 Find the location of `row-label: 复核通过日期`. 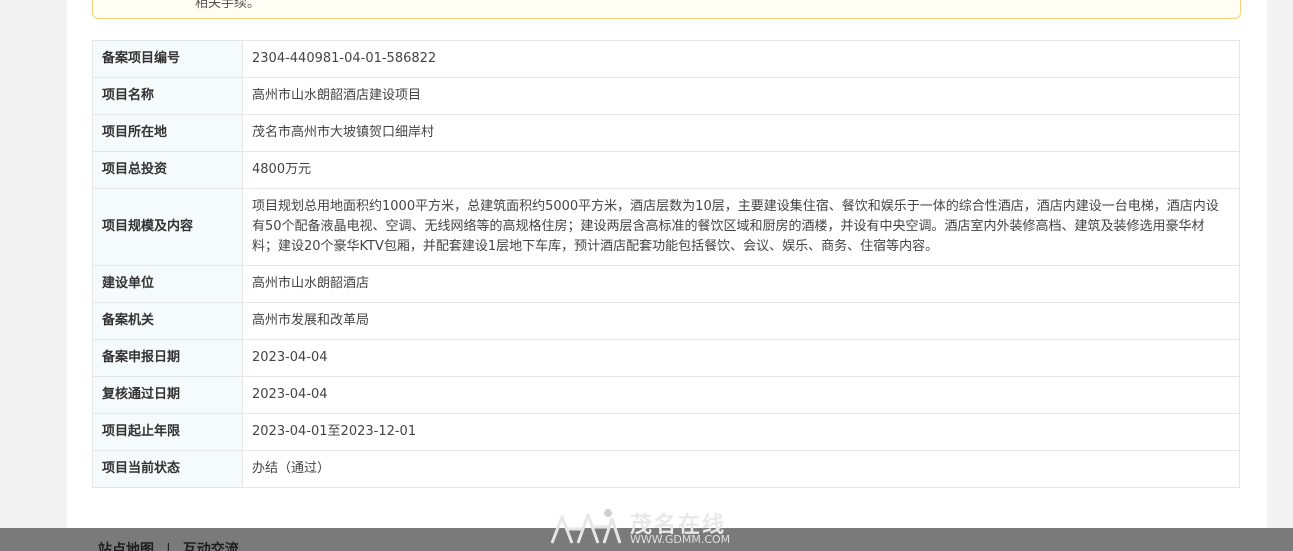

row-label: 复核通过日期 is located at coordinates (167, 395).